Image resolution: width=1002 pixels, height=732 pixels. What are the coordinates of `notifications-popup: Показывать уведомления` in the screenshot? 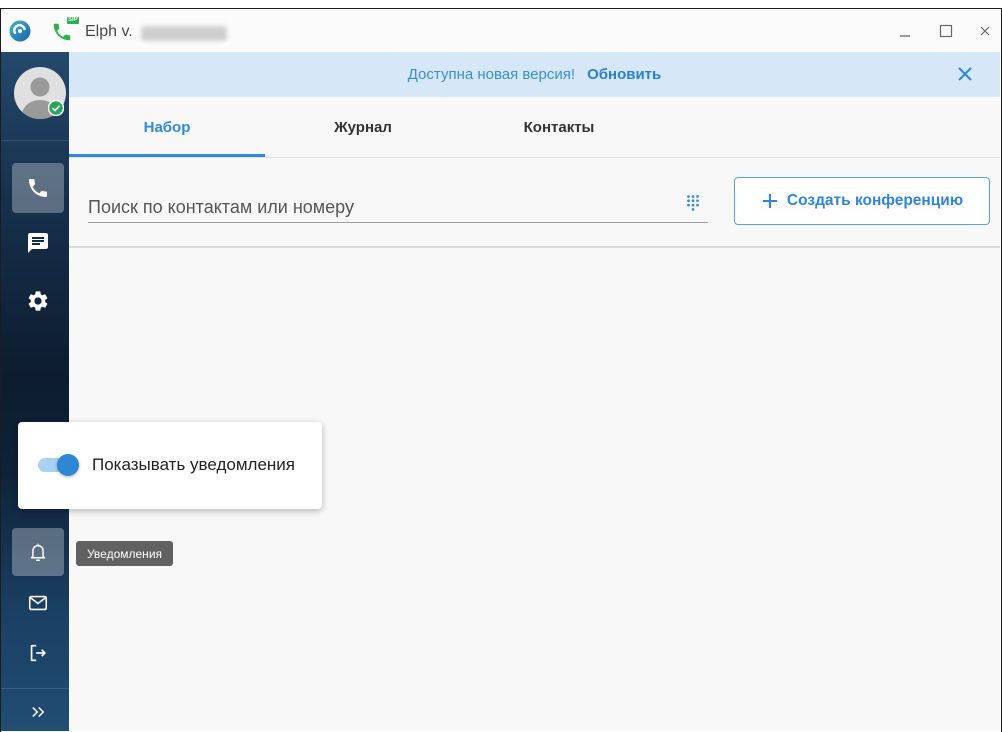 It's located at (170, 465).